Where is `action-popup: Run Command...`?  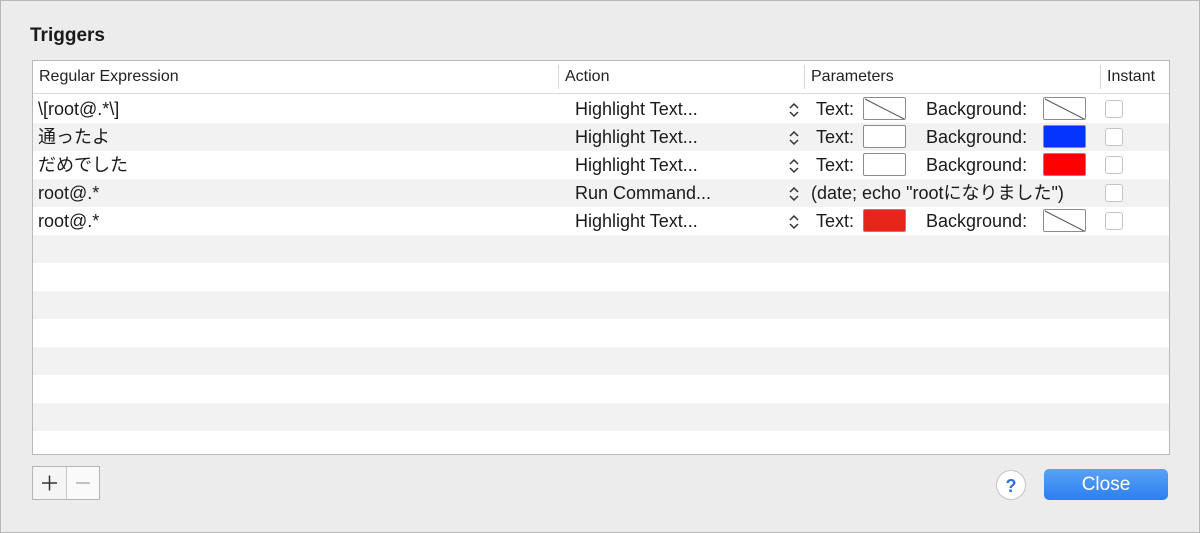 action-popup: Run Command... is located at coordinates (643, 193).